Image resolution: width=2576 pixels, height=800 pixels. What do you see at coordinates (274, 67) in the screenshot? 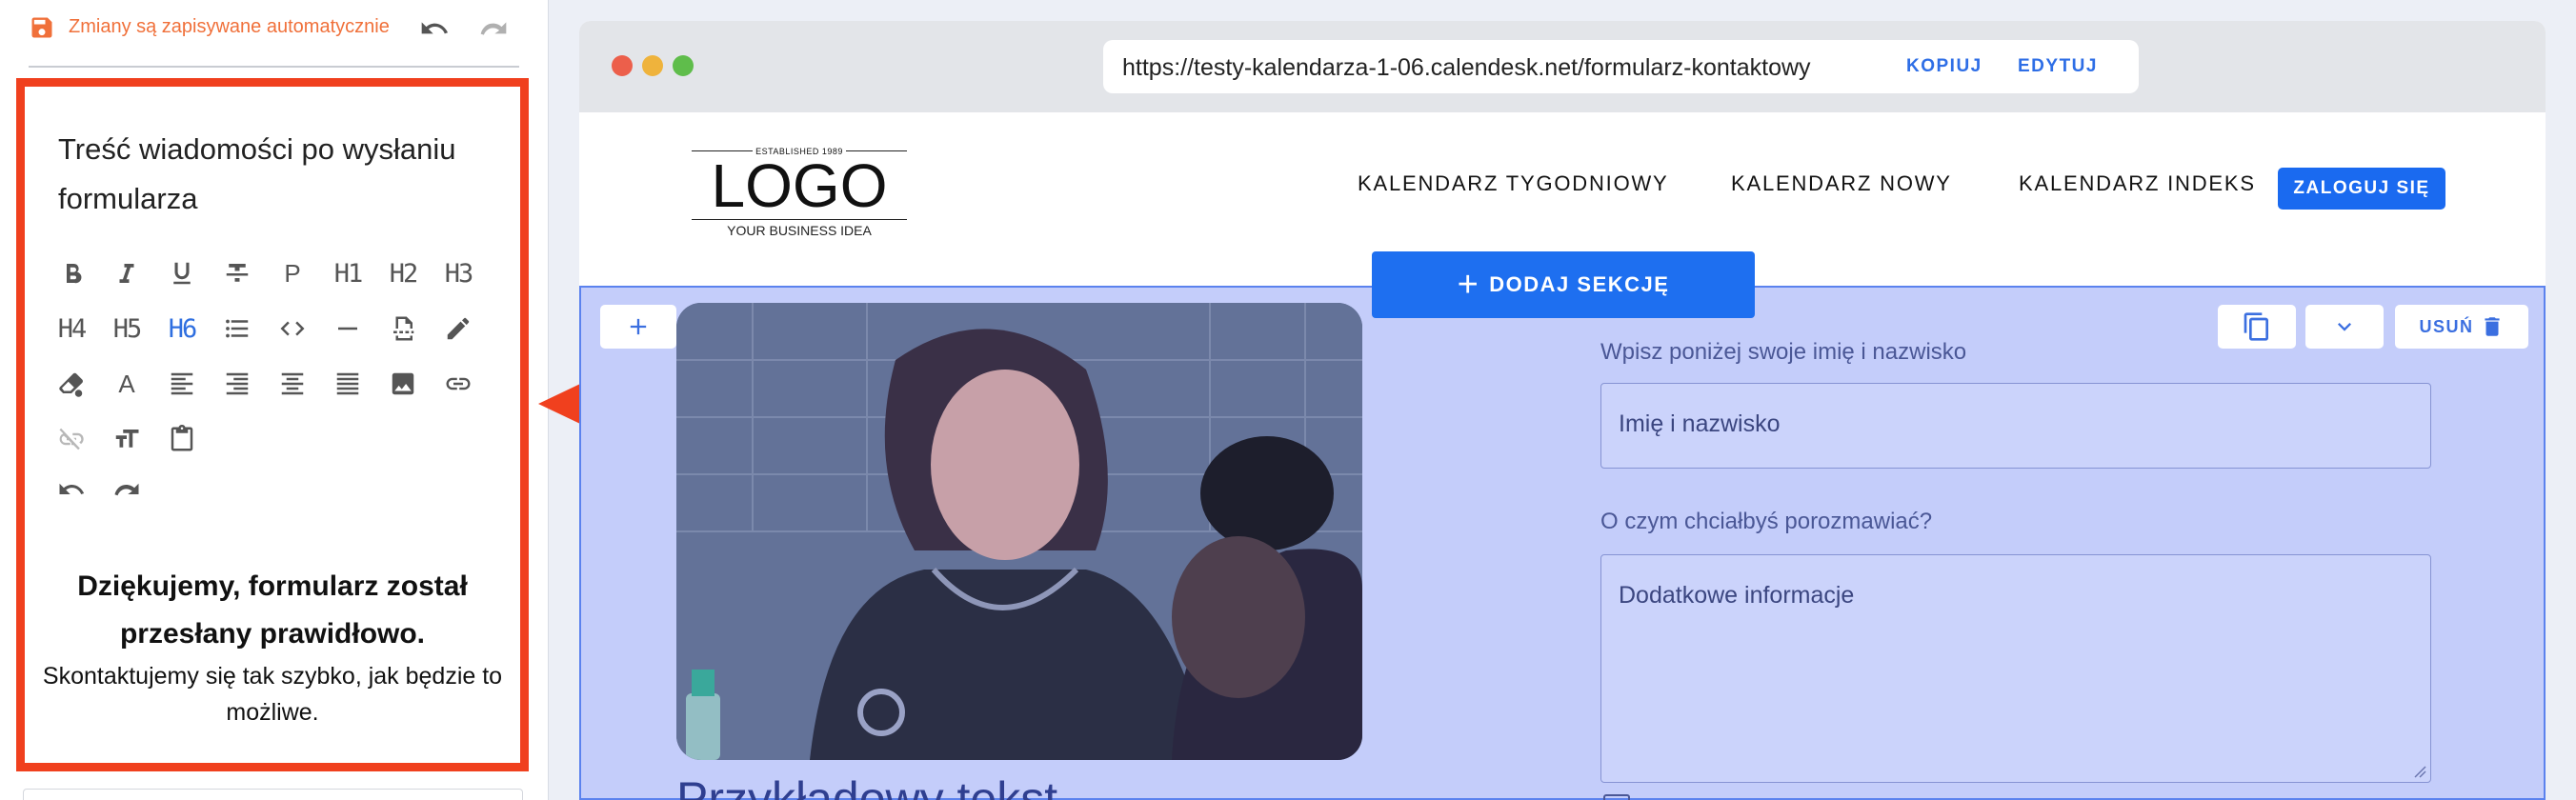
I see `divider` at bounding box center [274, 67].